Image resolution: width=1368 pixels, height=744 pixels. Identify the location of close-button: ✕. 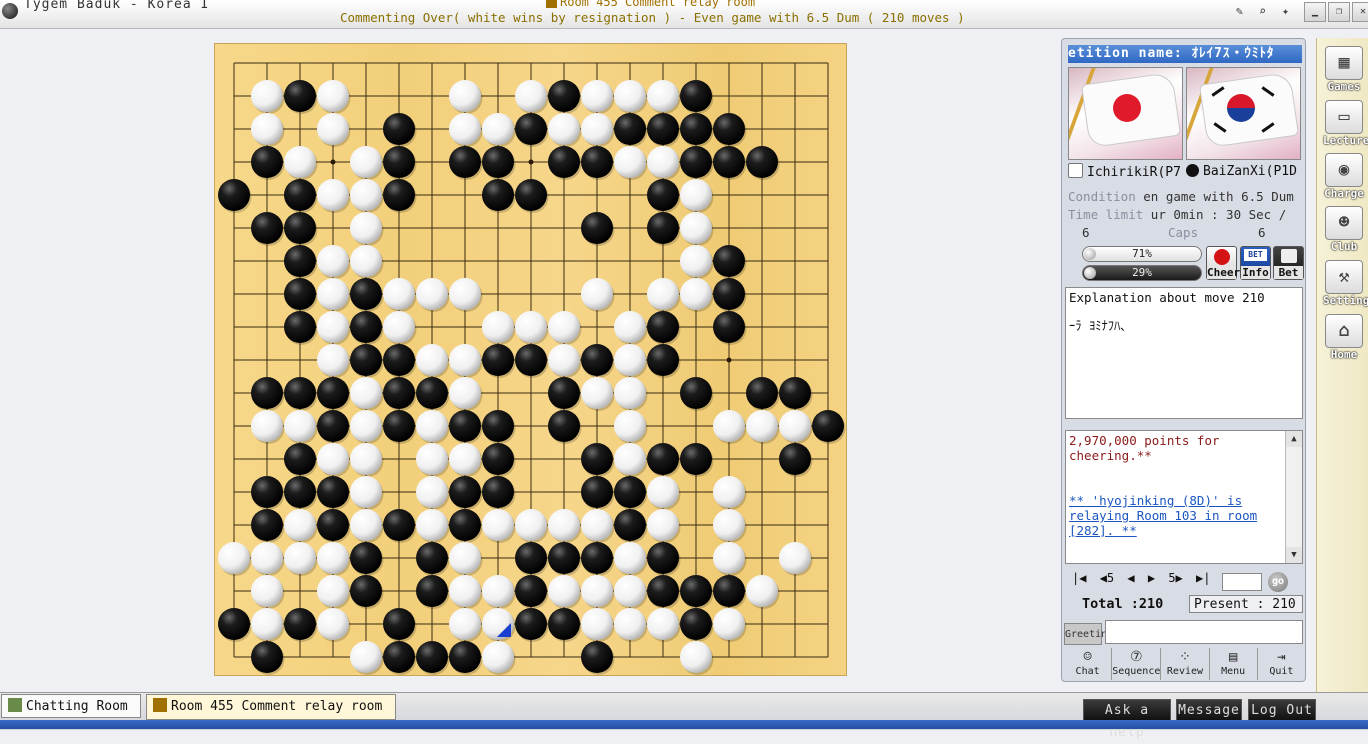
(1360, 12).